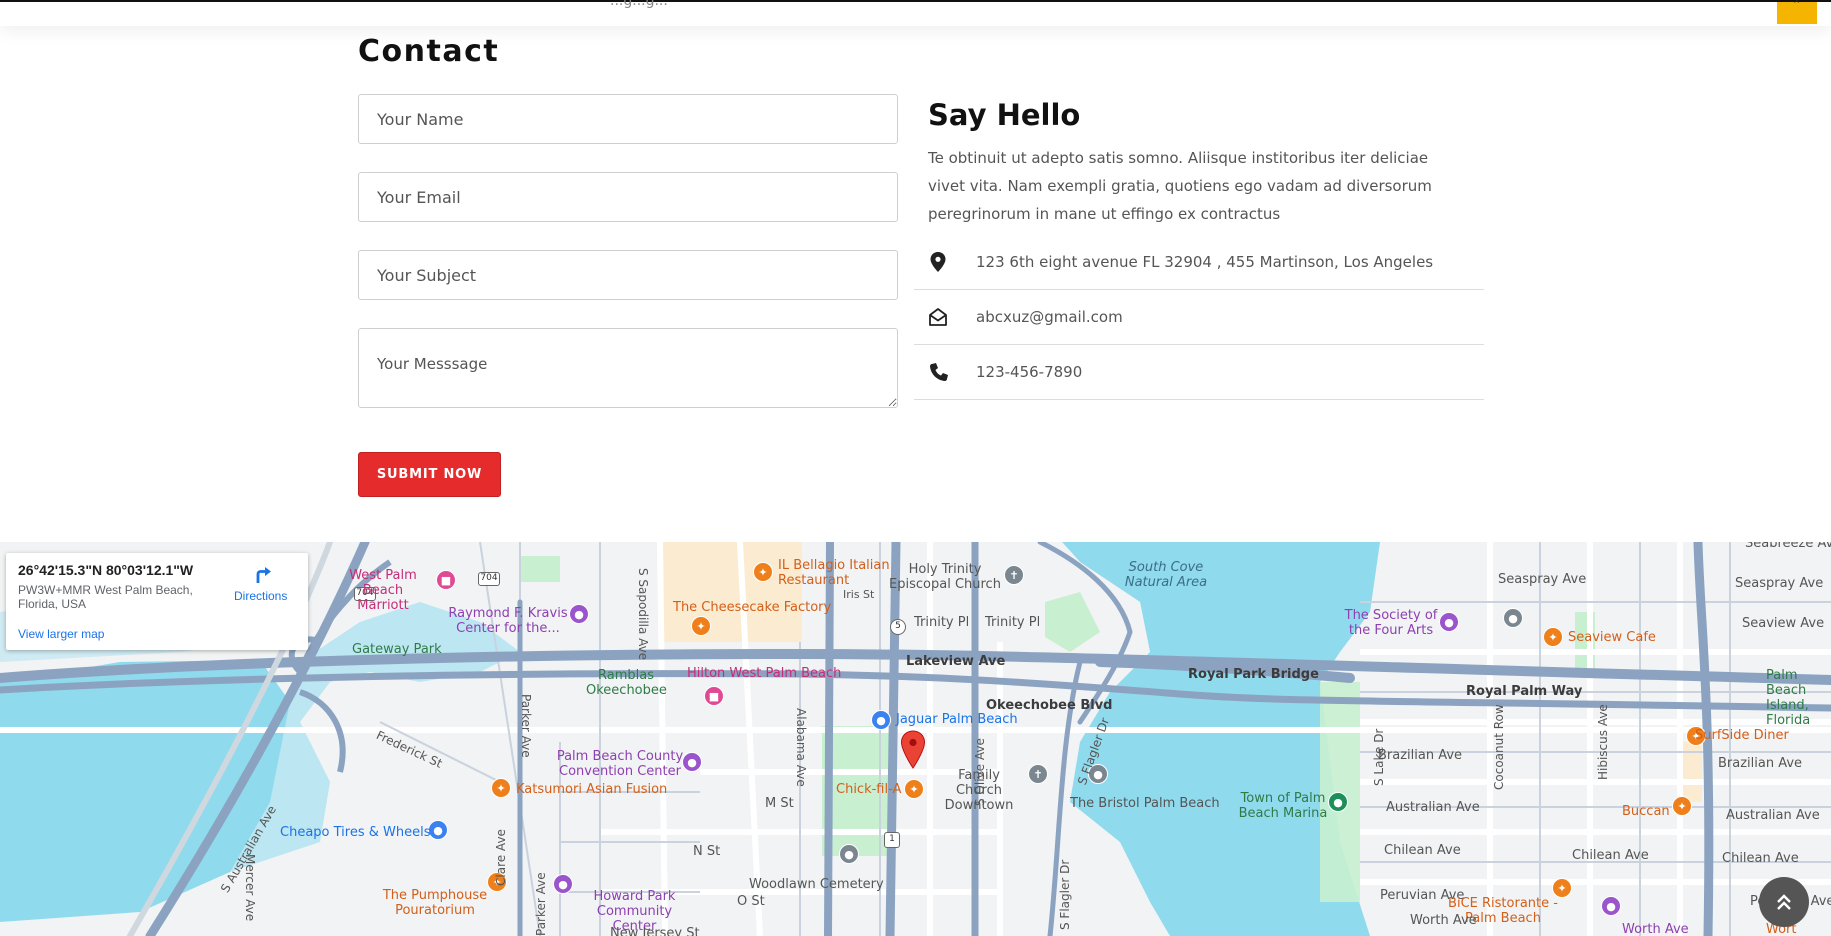  What do you see at coordinates (397, 649) in the screenshot?
I see `map-label: Gateway Park` at bounding box center [397, 649].